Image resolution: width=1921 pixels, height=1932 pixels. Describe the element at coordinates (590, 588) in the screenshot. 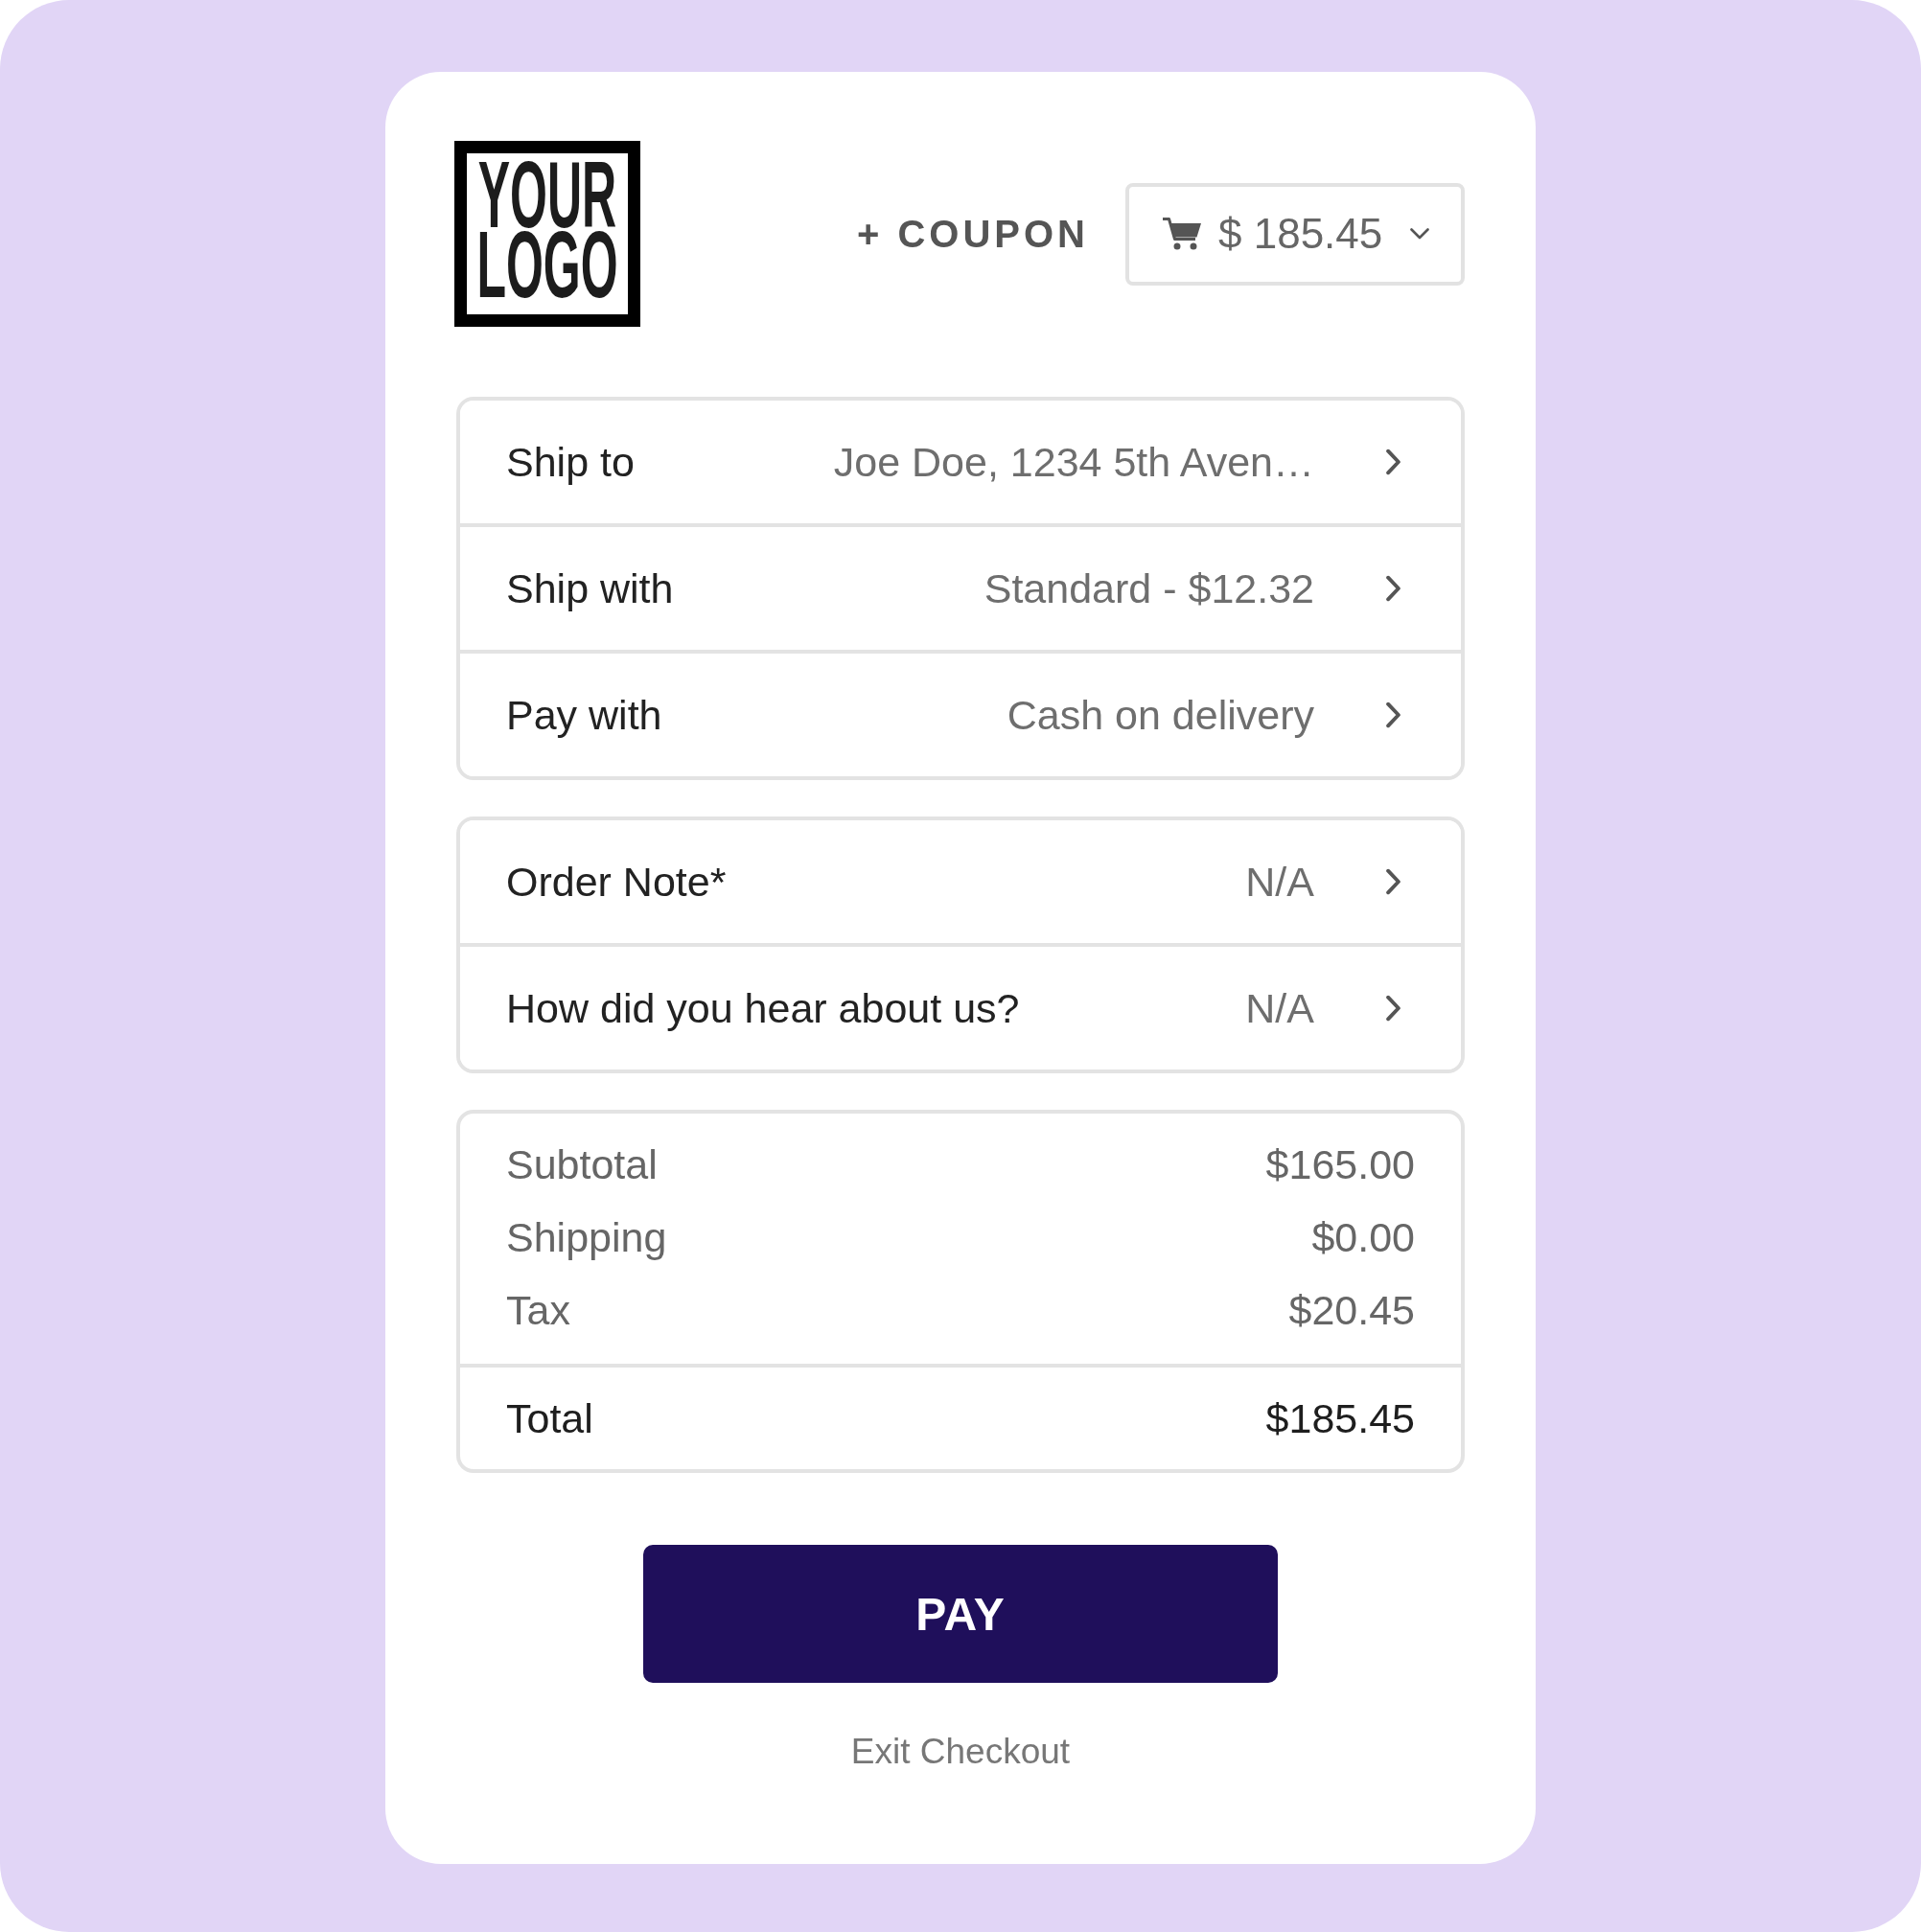

I see `option-label: Ship with` at that location.